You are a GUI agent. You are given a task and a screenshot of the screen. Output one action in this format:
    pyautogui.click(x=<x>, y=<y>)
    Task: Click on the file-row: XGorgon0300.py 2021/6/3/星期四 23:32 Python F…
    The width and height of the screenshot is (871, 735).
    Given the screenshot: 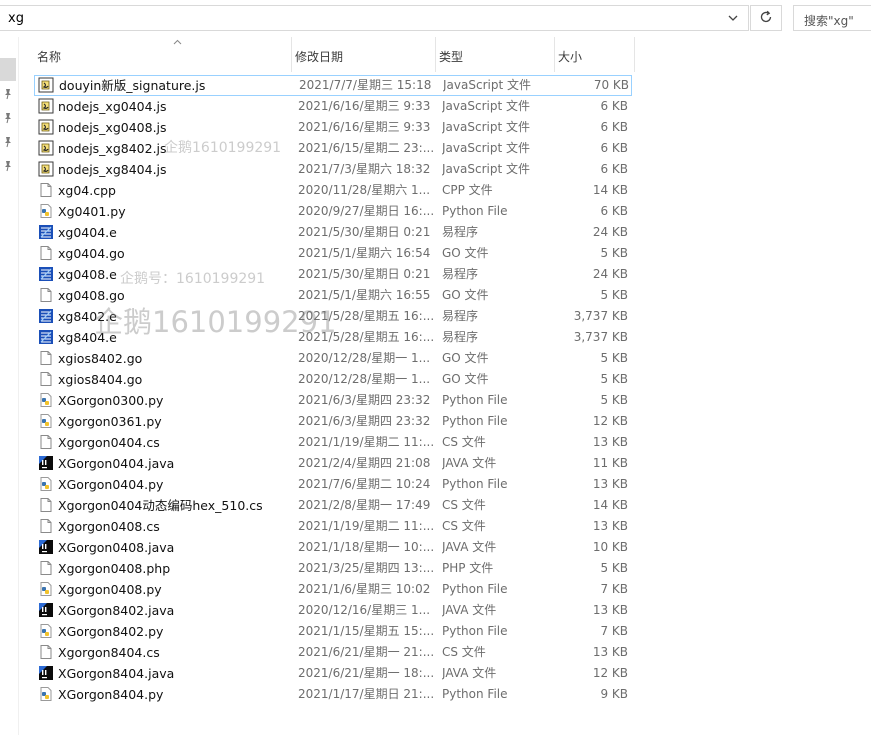 What is the action you would take?
    pyautogui.click(x=333, y=400)
    